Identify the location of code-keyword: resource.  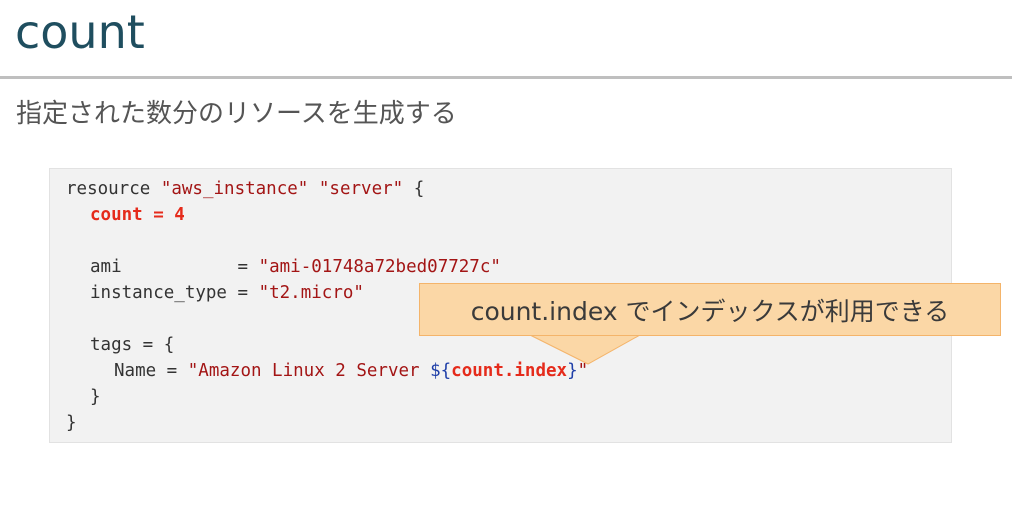
(113, 189).